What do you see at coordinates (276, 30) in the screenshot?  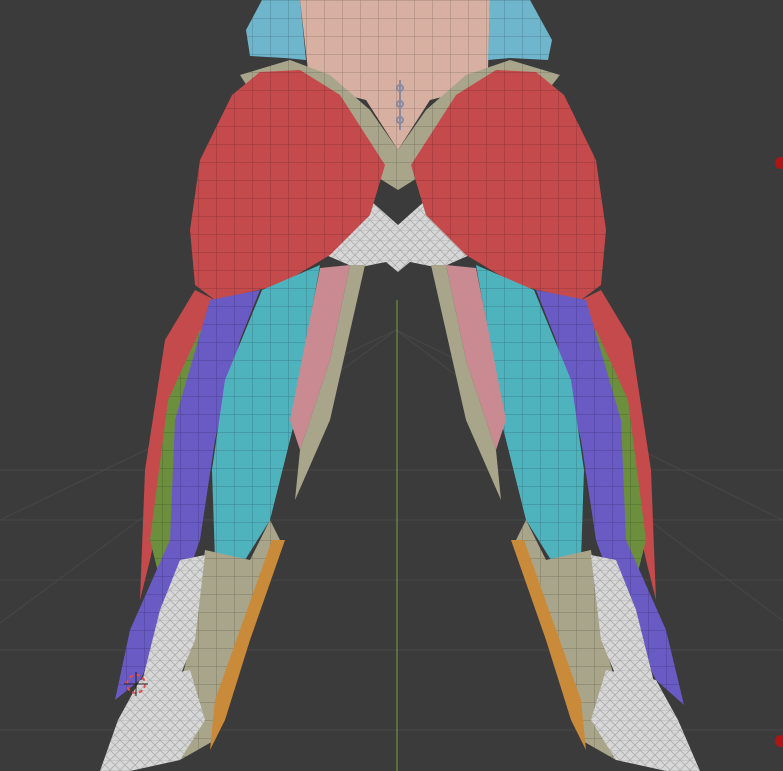 I see `latissimus-left` at bounding box center [276, 30].